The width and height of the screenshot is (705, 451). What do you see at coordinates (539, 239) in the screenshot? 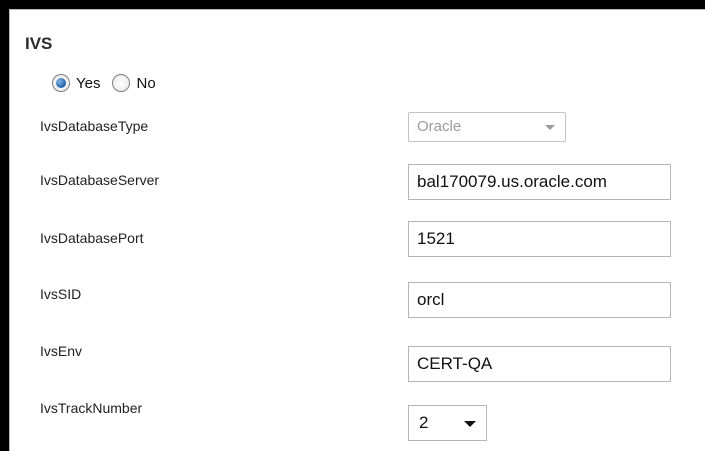
I see `database-port-input` at bounding box center [539, 239].